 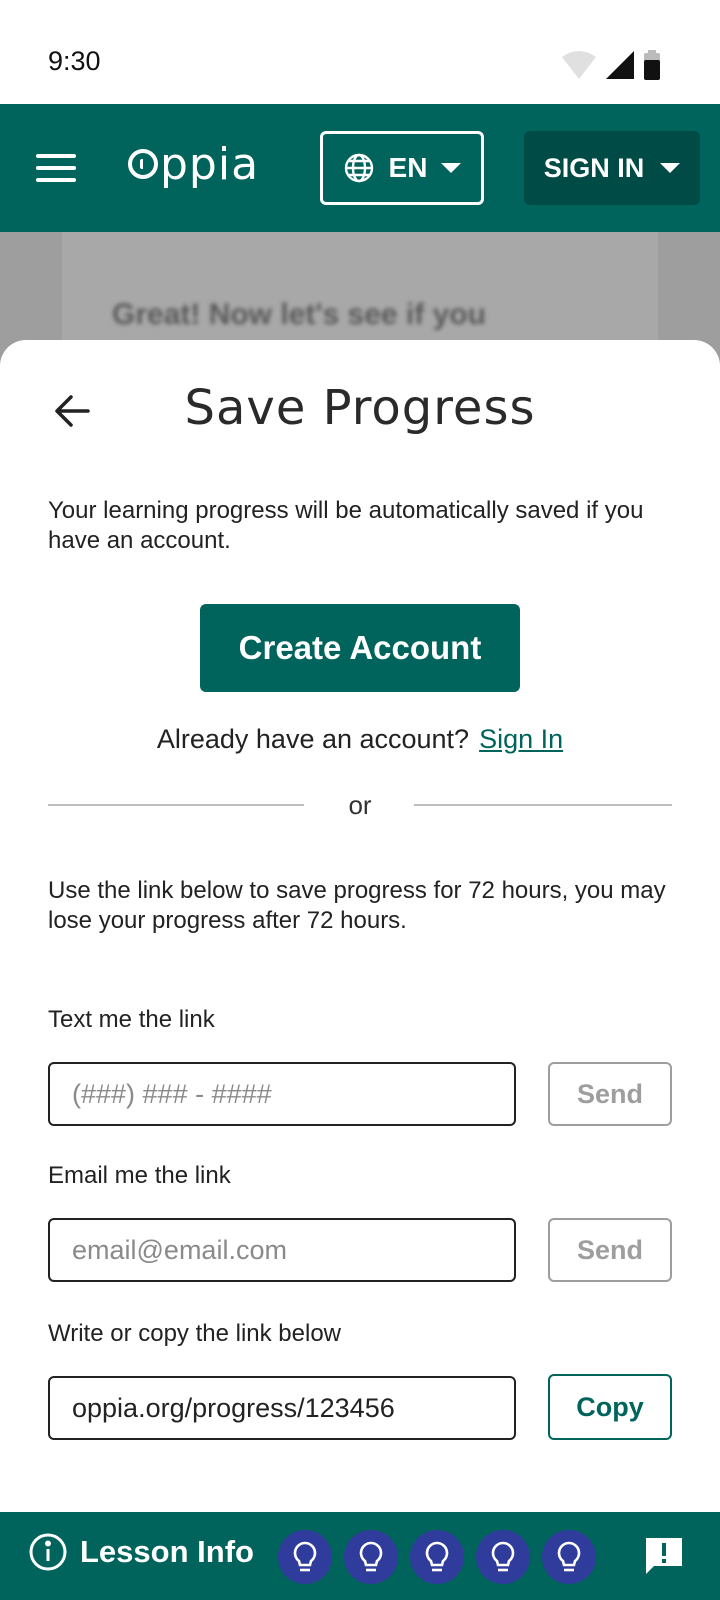 I want to click on lesson-footer: Lesson Info, so click(x=360, y=1556).